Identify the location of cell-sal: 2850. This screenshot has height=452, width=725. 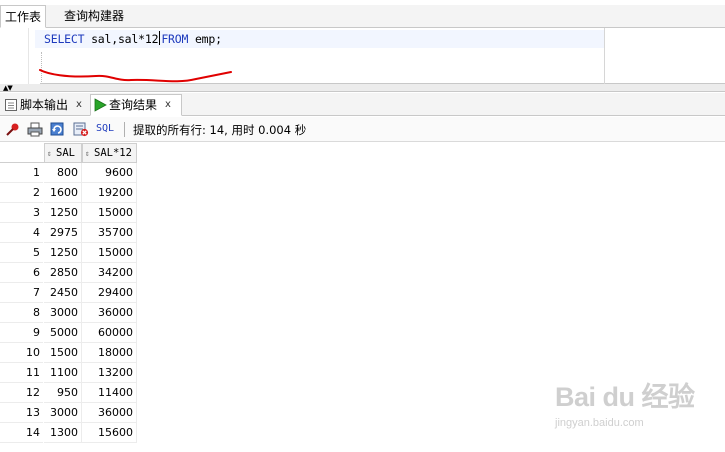
(63, 273).